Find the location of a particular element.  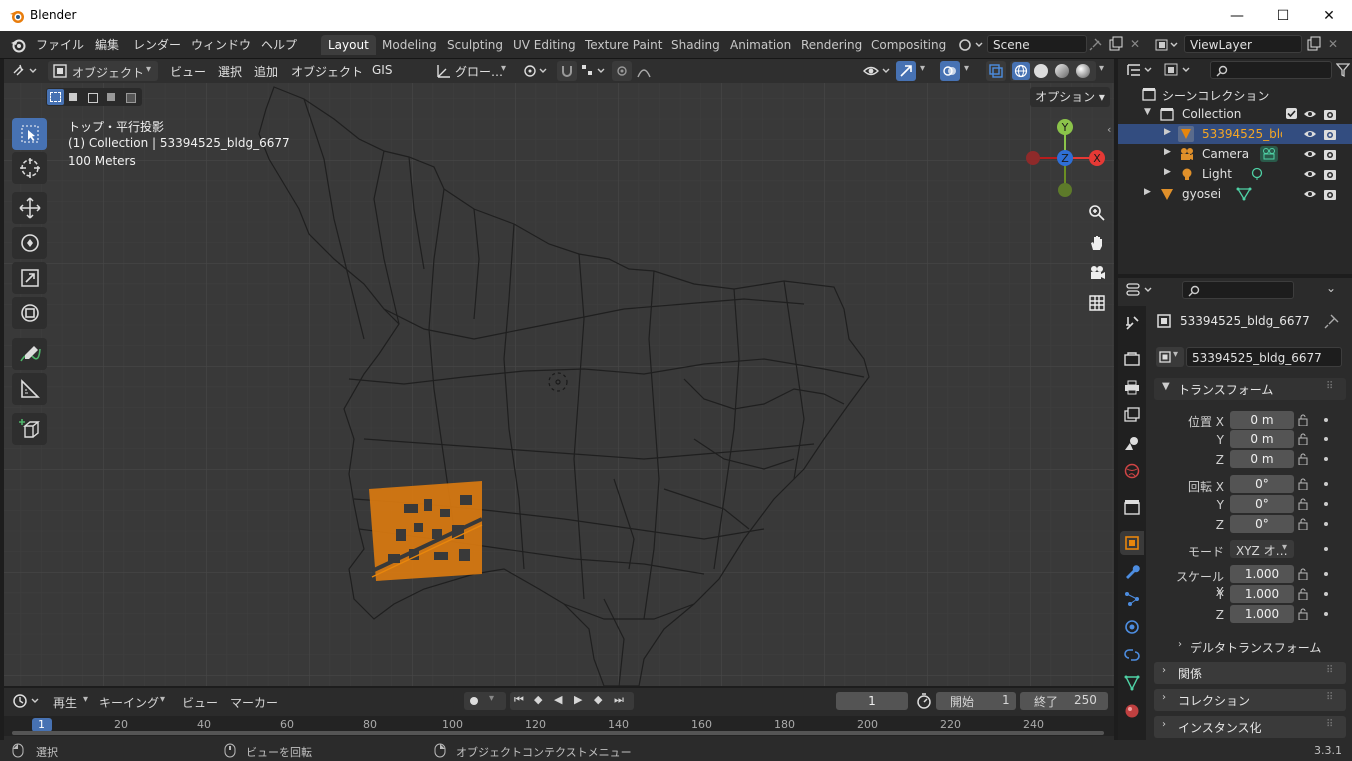

delta-transform-subpanel: › デルタトランスフォーム is located at coordinates (1260, 646).